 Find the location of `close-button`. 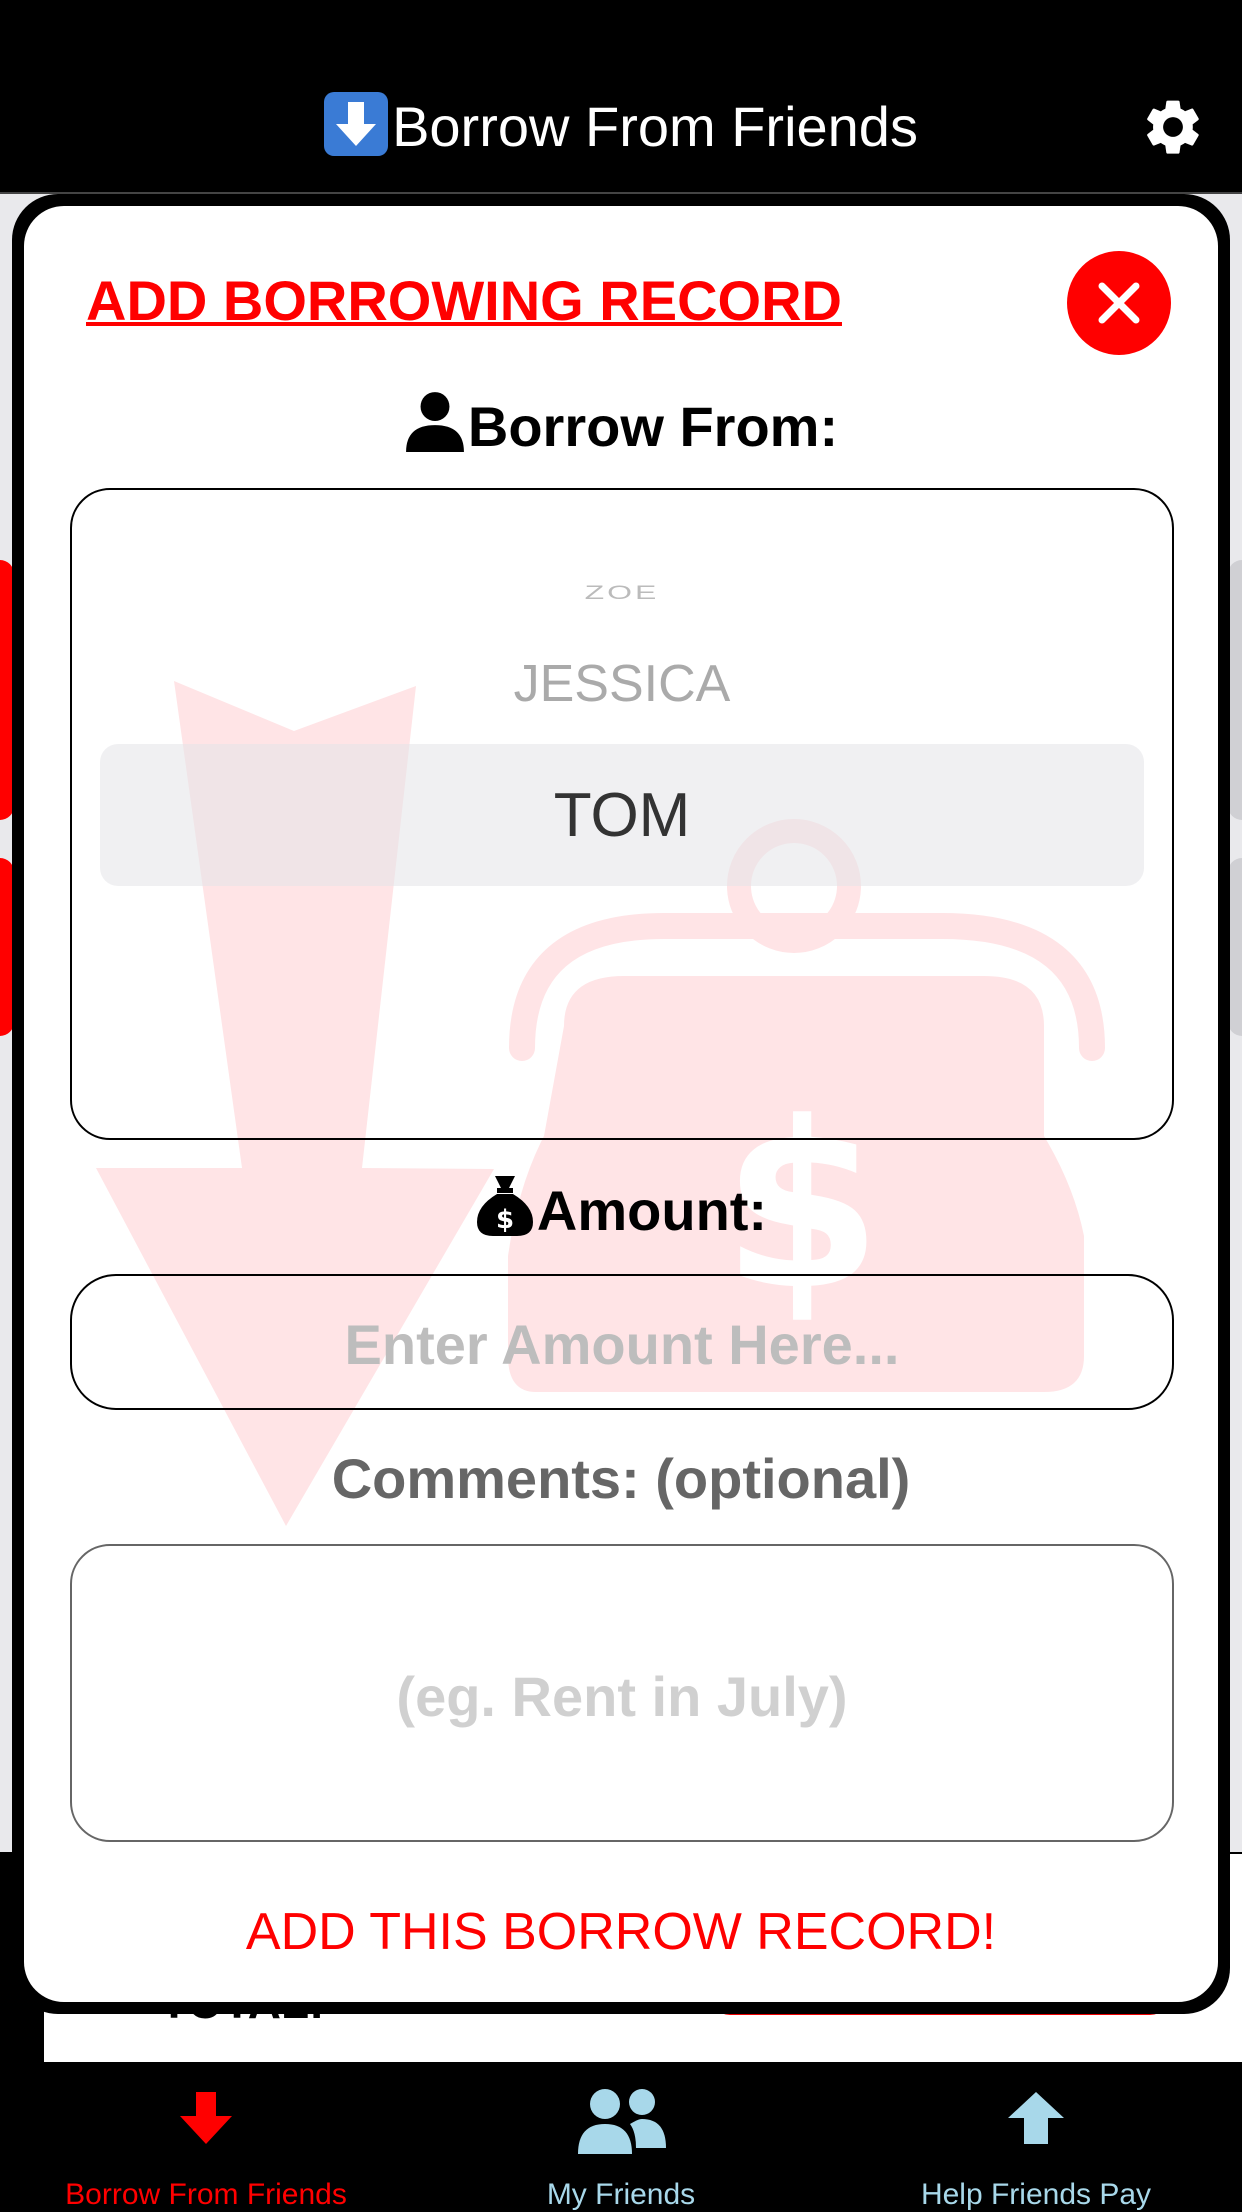

close-button is located at coordinates (1119, 303).